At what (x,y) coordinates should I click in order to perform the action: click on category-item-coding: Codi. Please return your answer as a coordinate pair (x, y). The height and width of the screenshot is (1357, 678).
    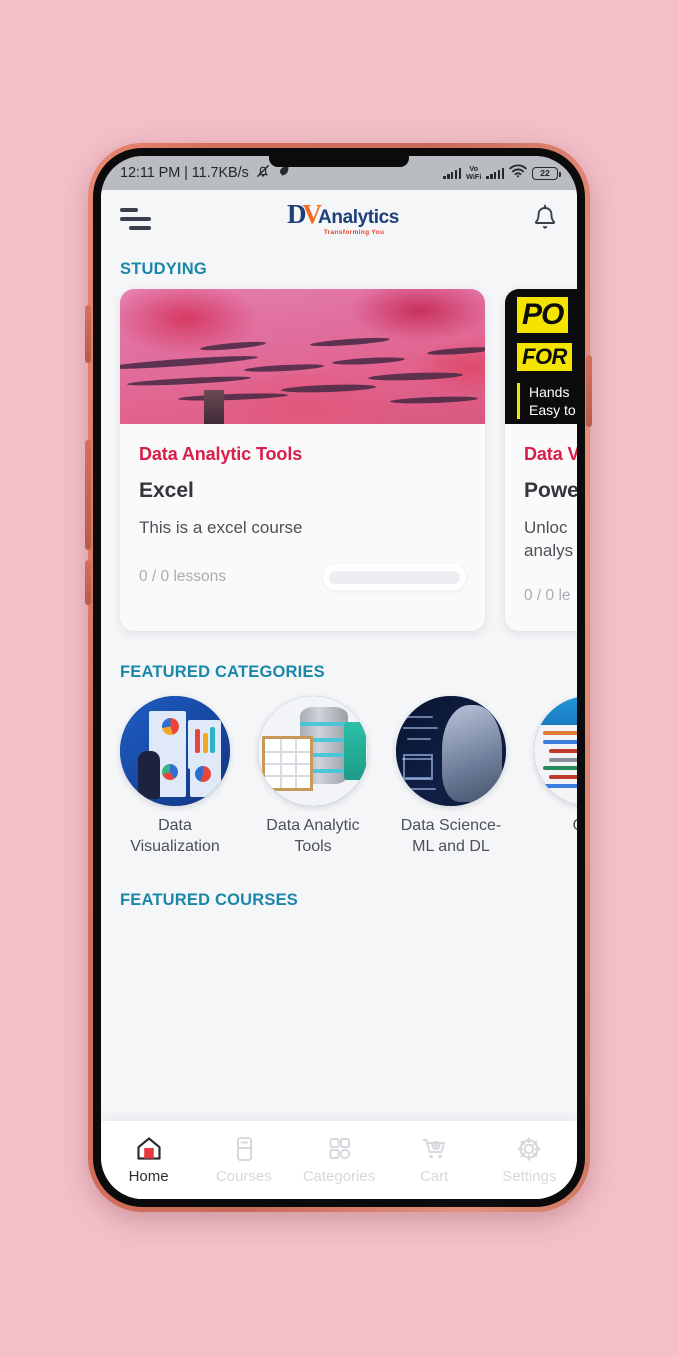
    Looking at the image, I should click on (555, 776).